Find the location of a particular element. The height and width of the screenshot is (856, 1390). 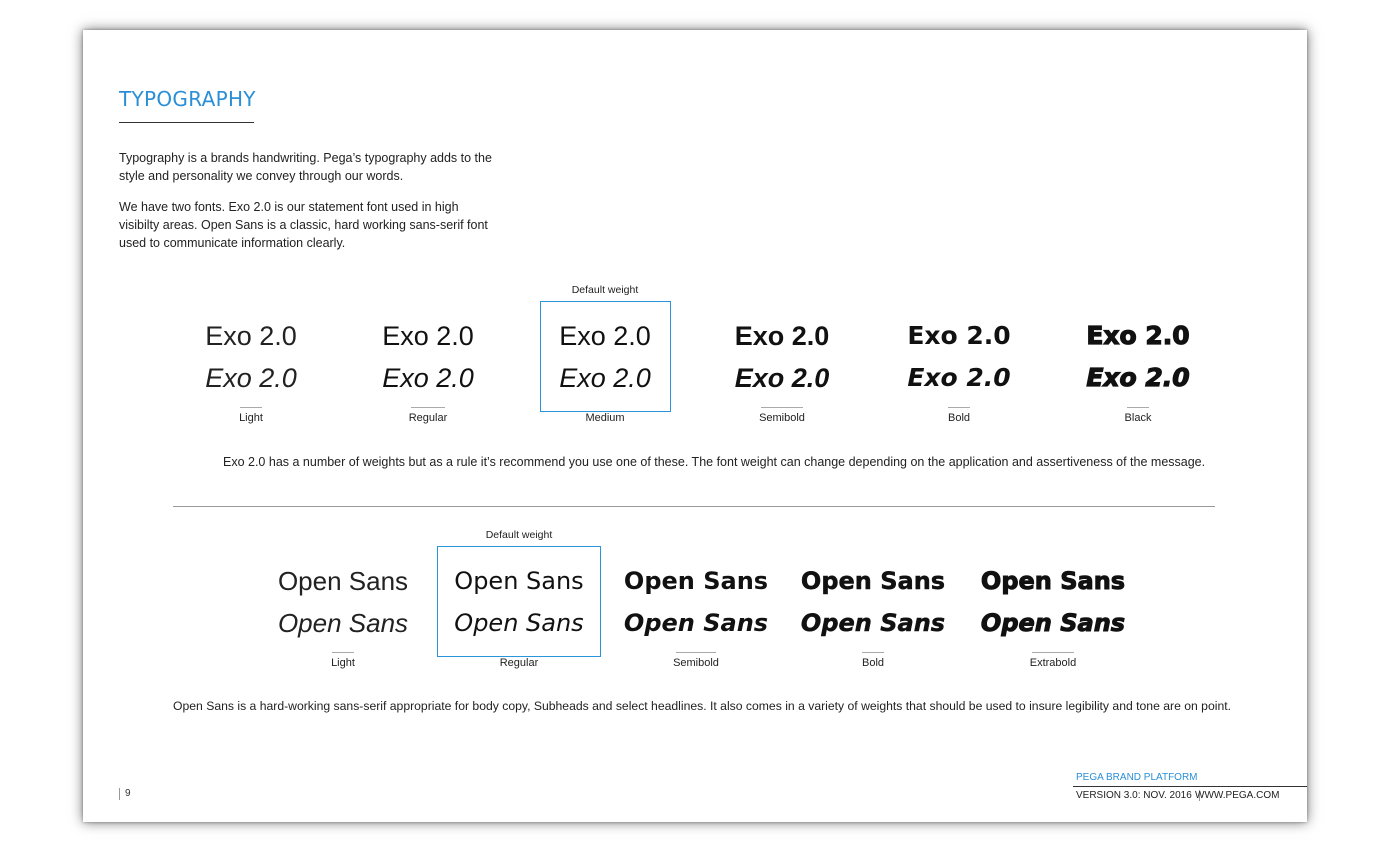

exo-weight-label-regular: Regular is located at coordinates (428, 418).